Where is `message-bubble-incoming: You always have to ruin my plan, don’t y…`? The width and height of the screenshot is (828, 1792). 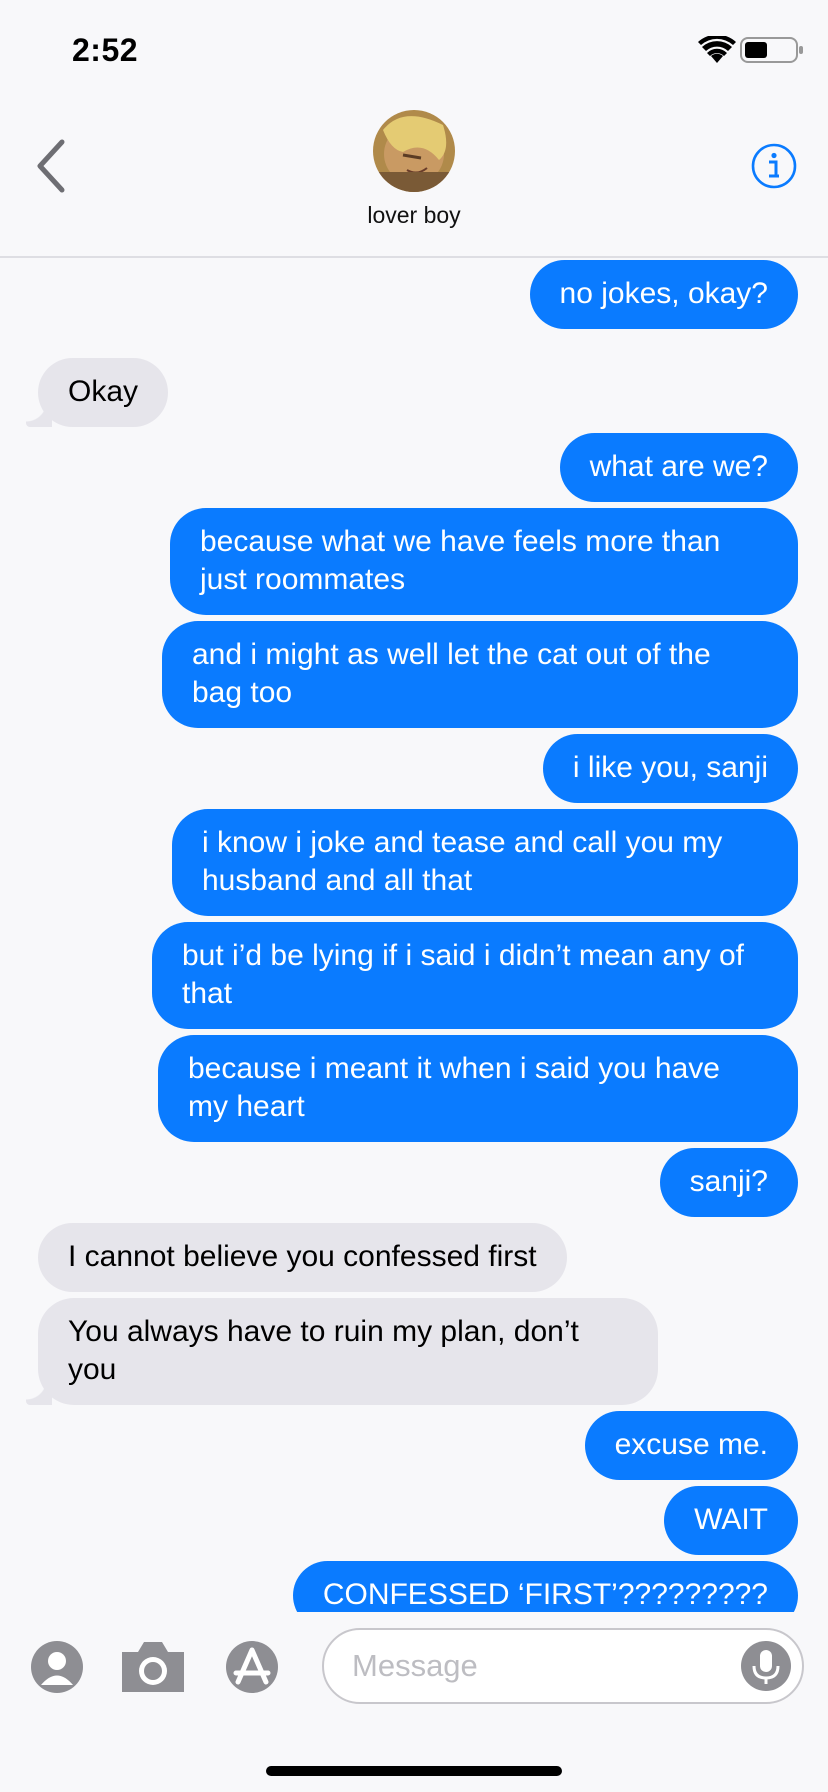
message-bubble-incoming: You always have to ruin my plan, don’t y… is located at coordinates (342, 1351).